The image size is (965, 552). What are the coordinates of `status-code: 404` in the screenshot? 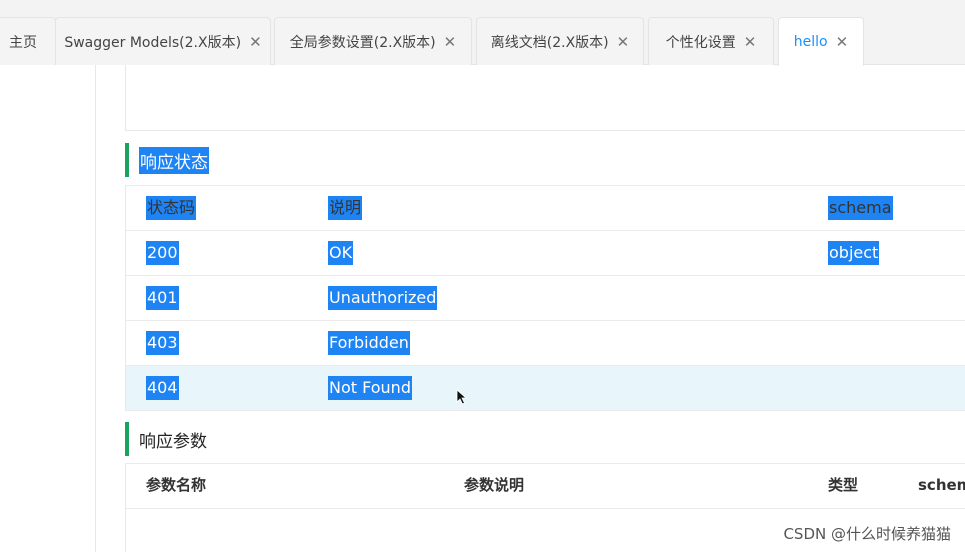 It's located at (162, 388).